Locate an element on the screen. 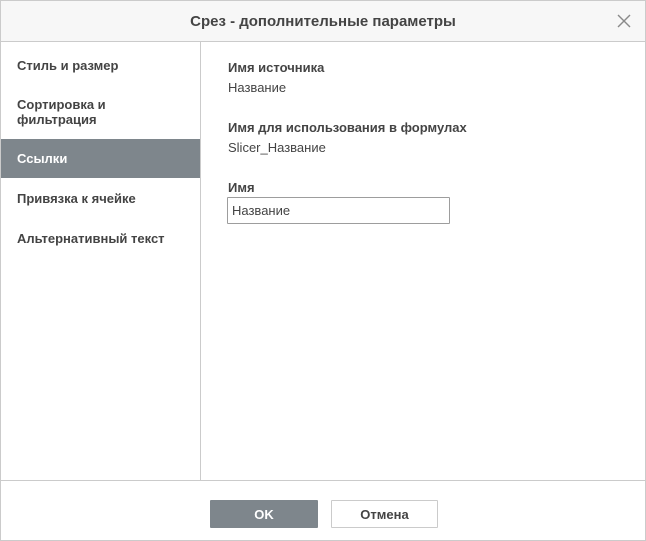  dialog-title: Срез - дополнительные параметры is located at coordinates (323, 21).